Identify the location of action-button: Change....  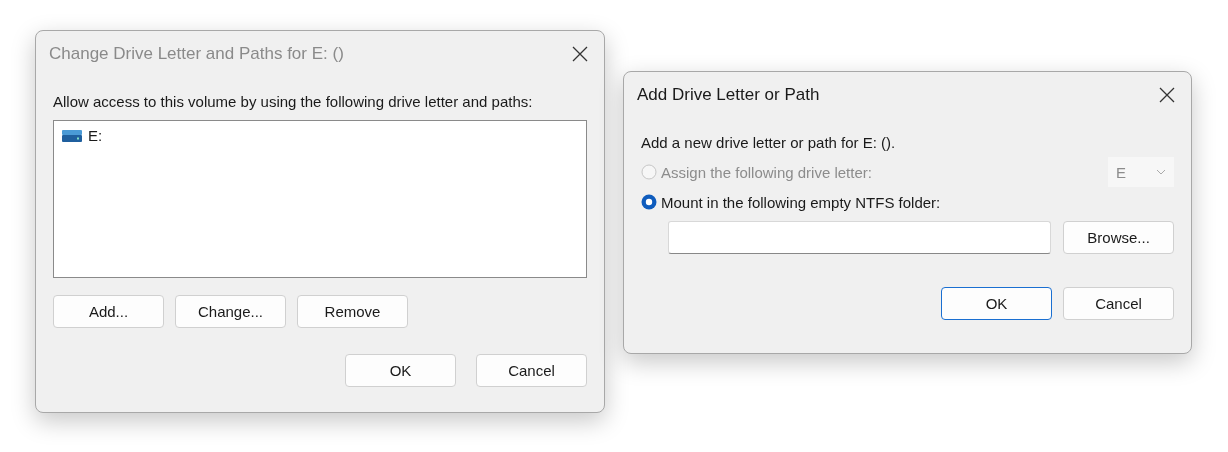
(230, 311).